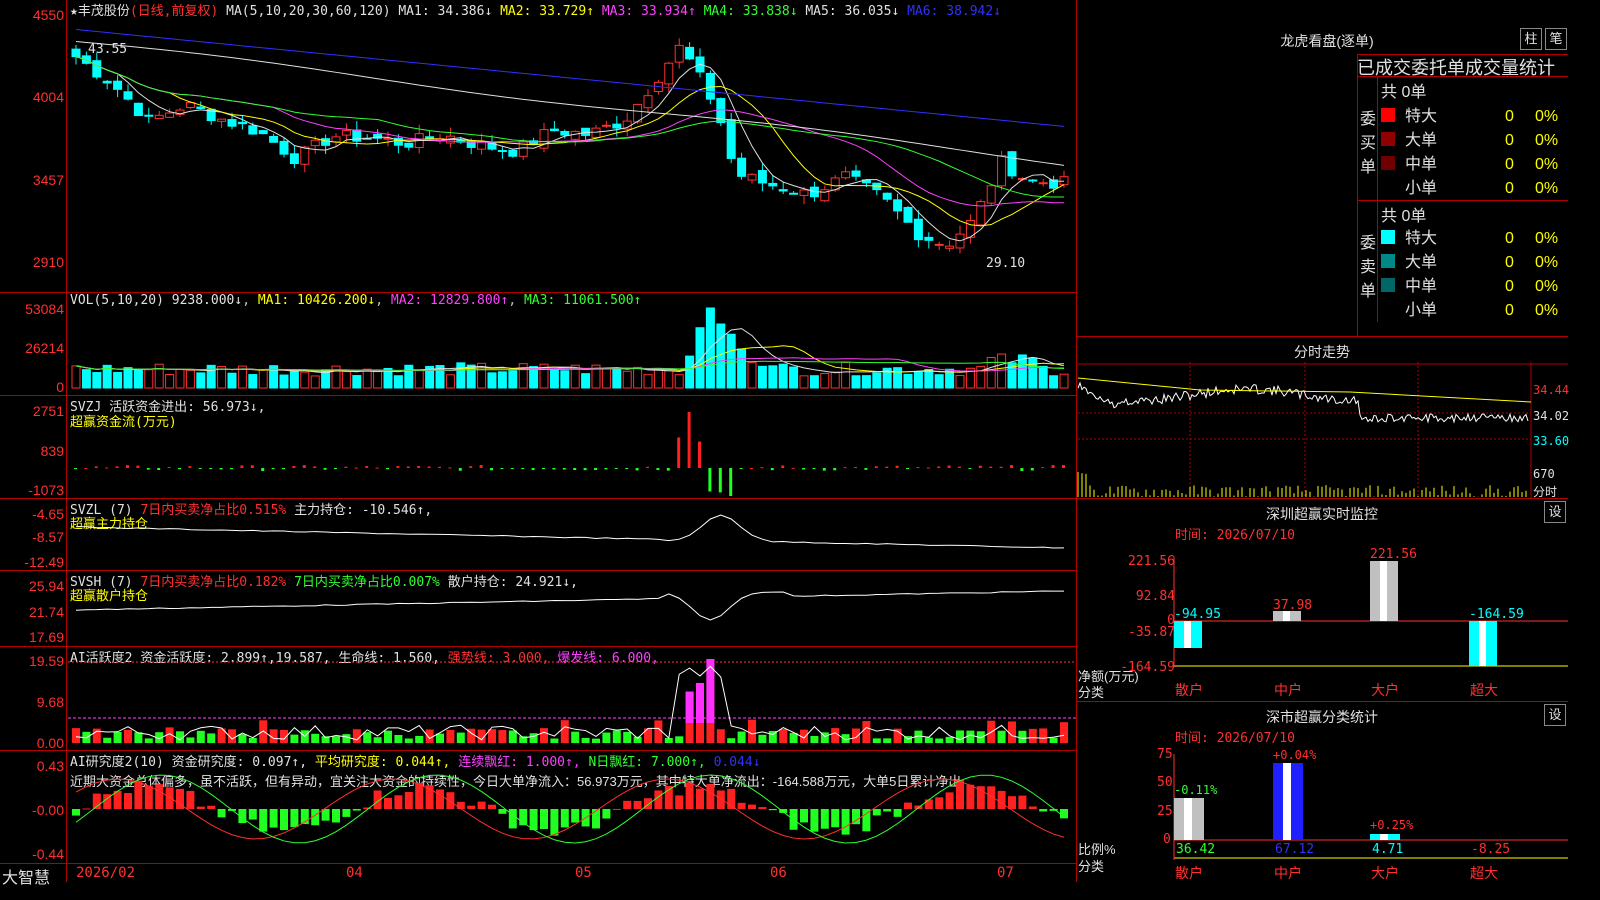 This screenshot has width=1600, height=900. What do you see at coordinates (1469, 185) in the screenshot?
I see `buy-row: 小单 0 0%` at bounding box center [1469, 185].